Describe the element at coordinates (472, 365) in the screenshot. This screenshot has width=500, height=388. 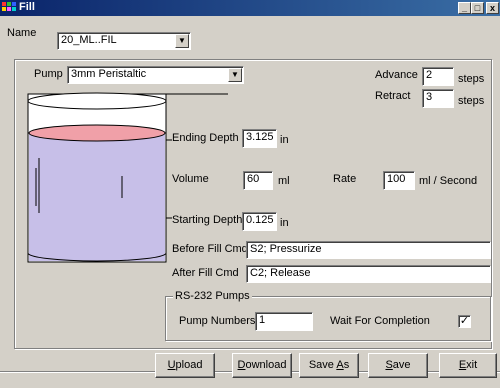
I see `exit-label: xit` at that location.